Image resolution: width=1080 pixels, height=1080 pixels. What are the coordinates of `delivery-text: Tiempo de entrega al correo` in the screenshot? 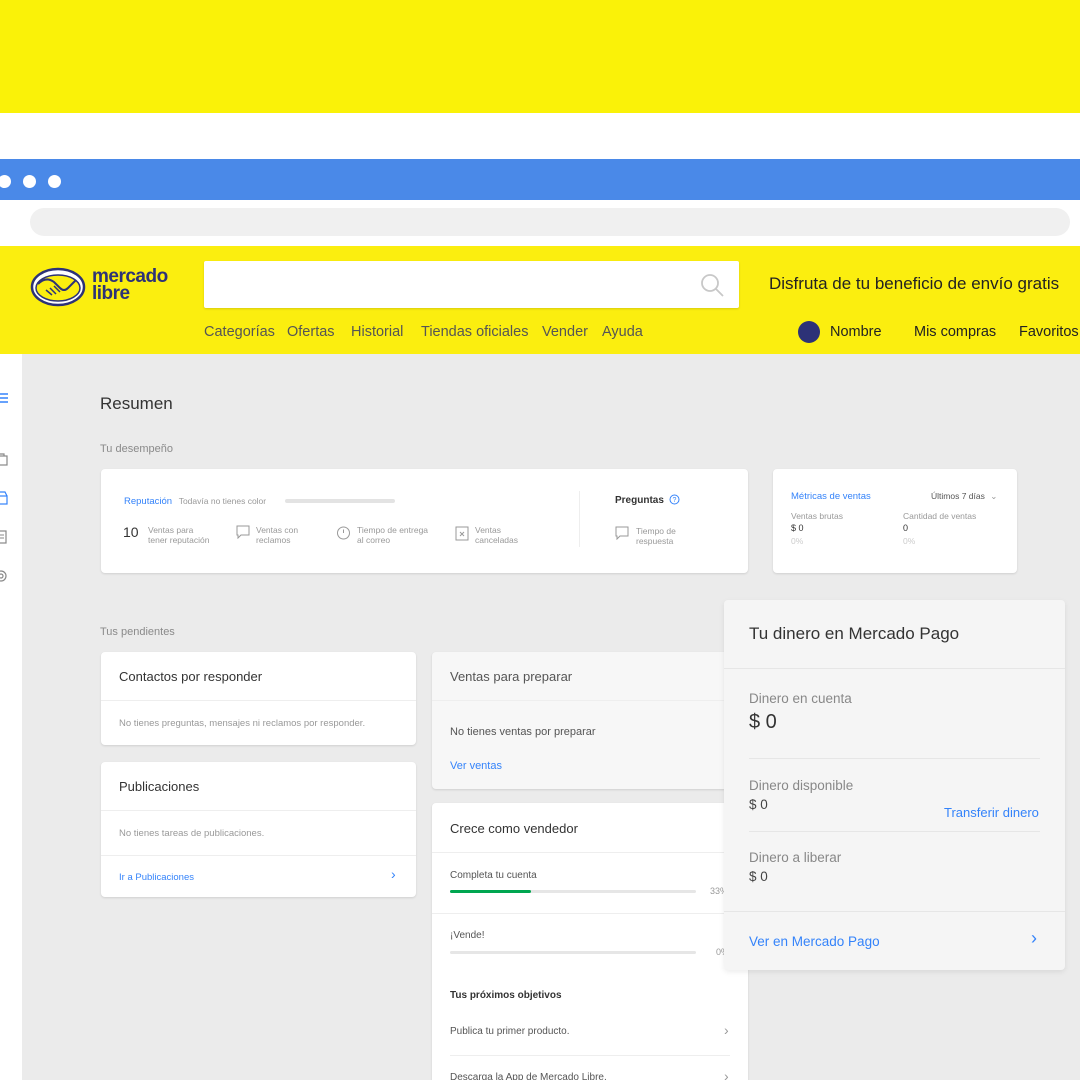 It's located at (392, 535).